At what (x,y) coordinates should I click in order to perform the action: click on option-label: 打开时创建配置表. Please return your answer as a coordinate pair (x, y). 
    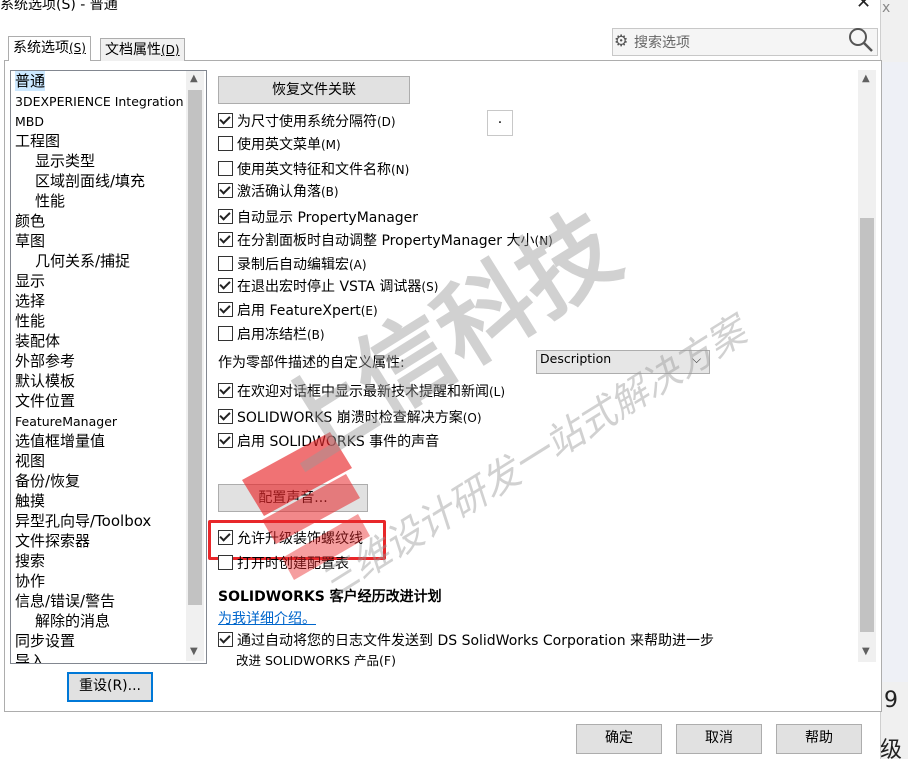
    Looking at the image, I should click on (293, 564).